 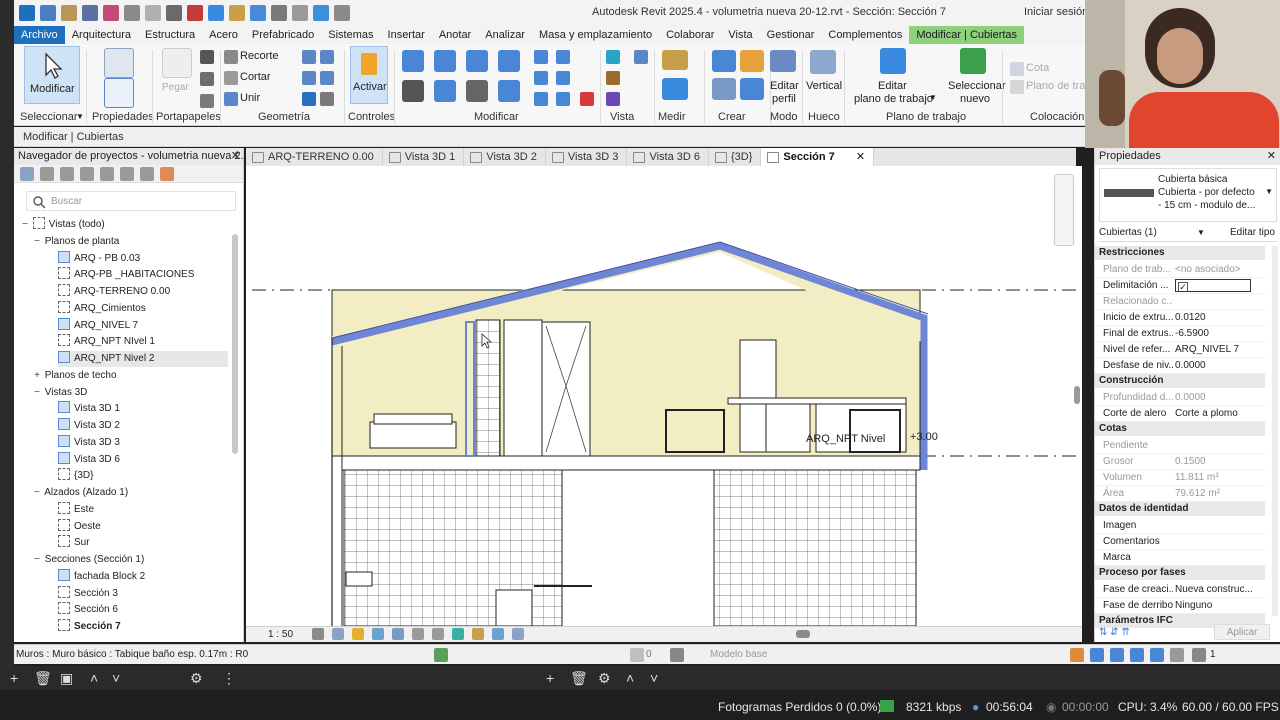 I want to click on property-value: 0.0120, so click(x=1218, y=318).